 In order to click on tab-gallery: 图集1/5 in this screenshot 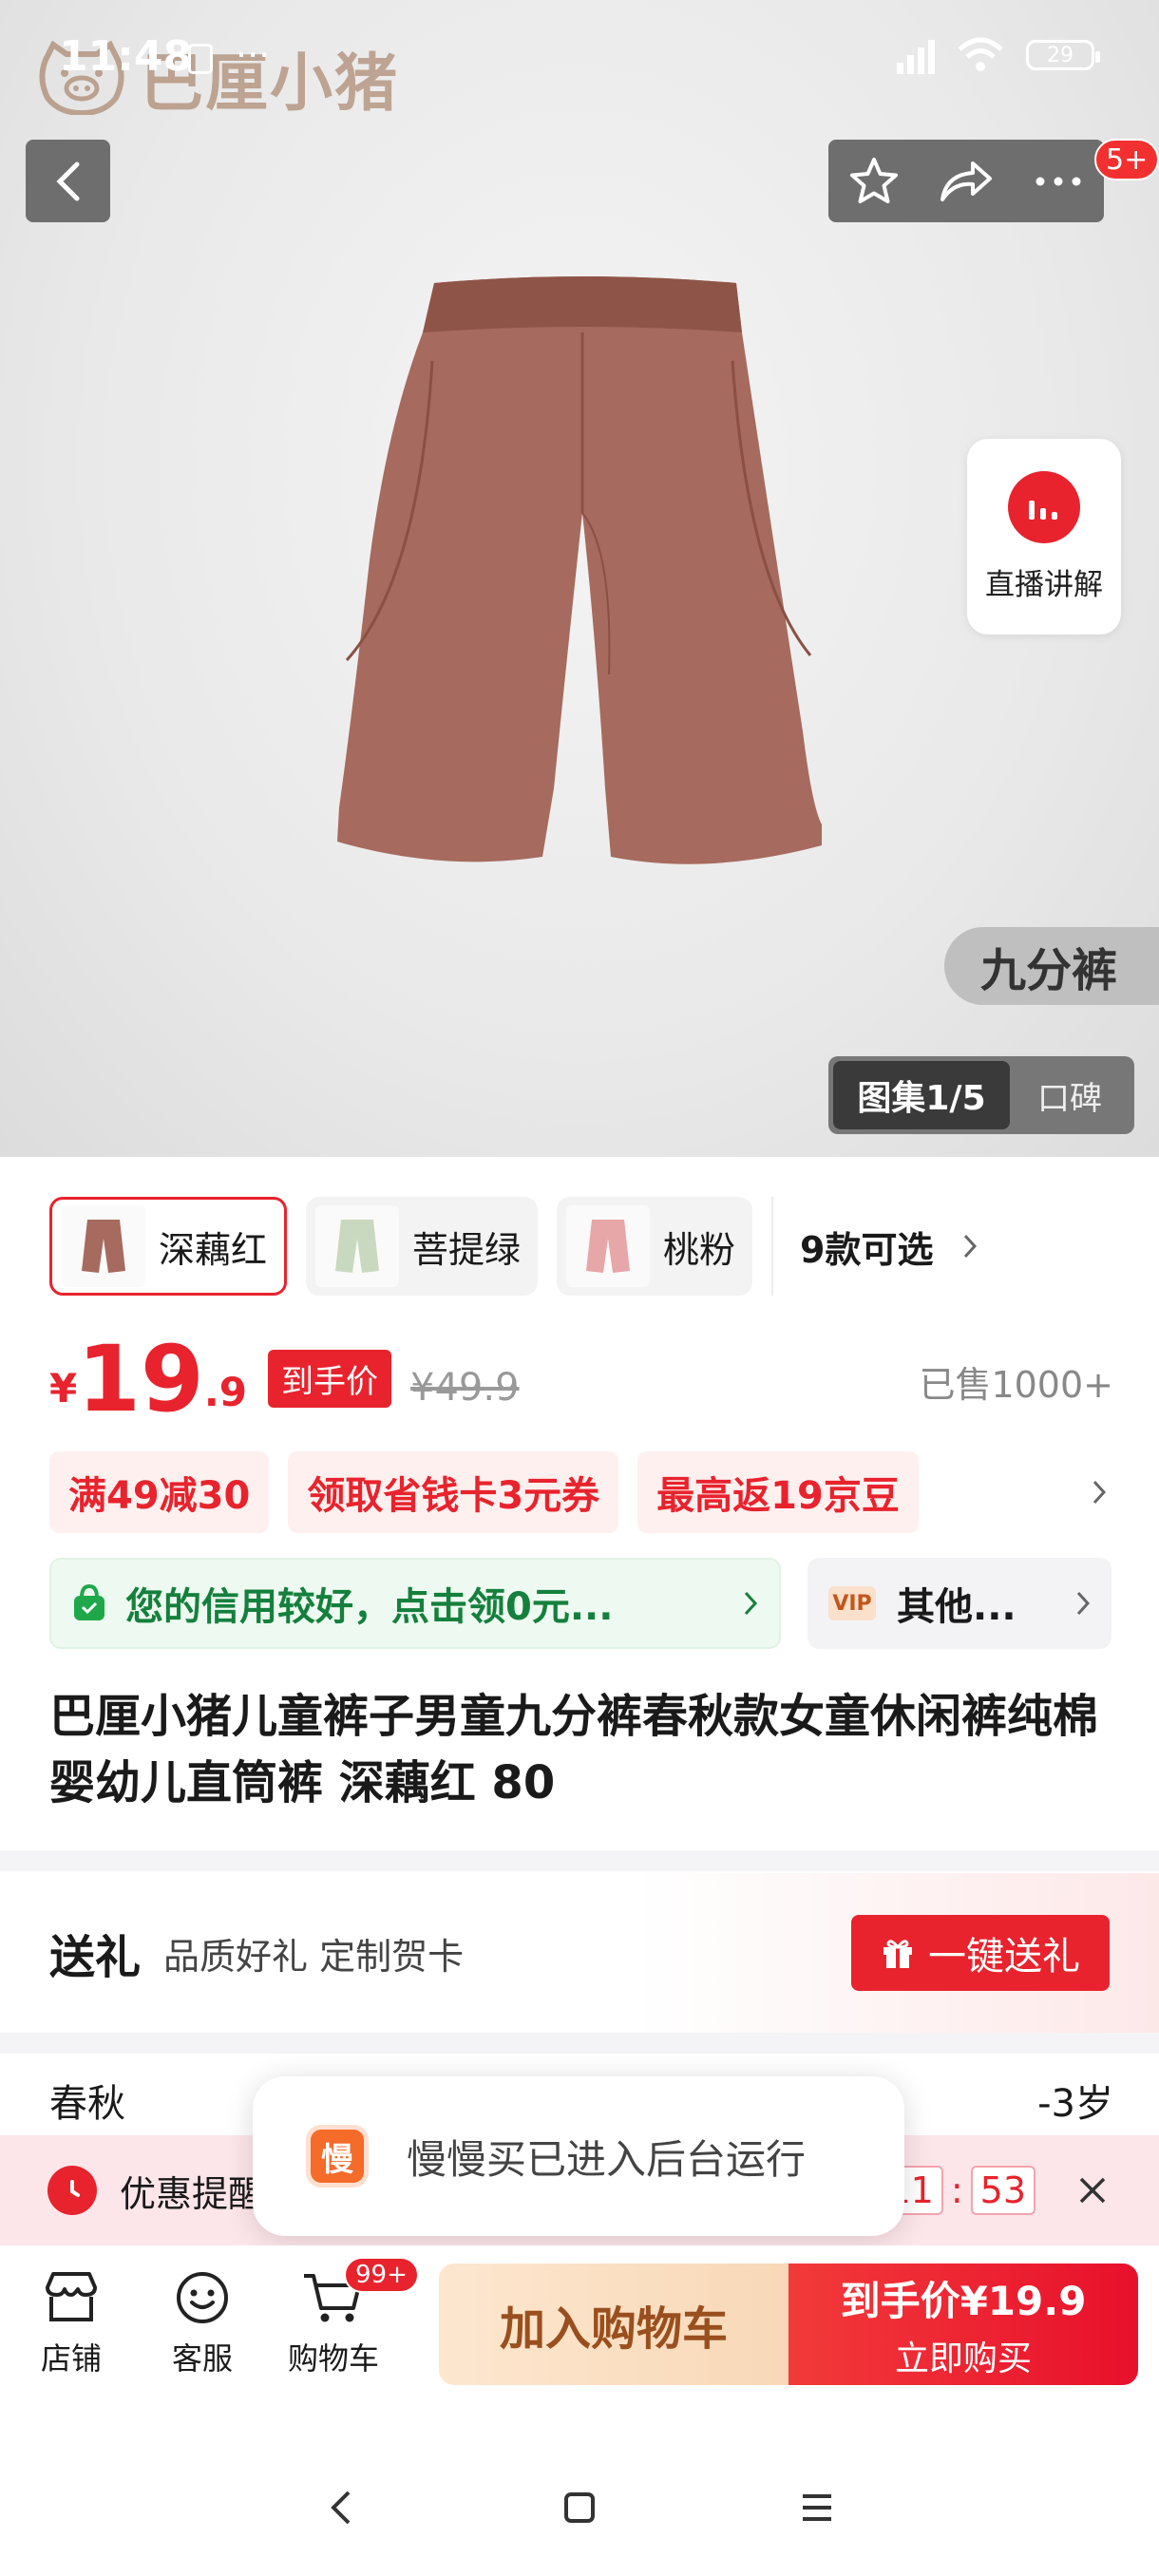, I will do `click(921, 1095)`.